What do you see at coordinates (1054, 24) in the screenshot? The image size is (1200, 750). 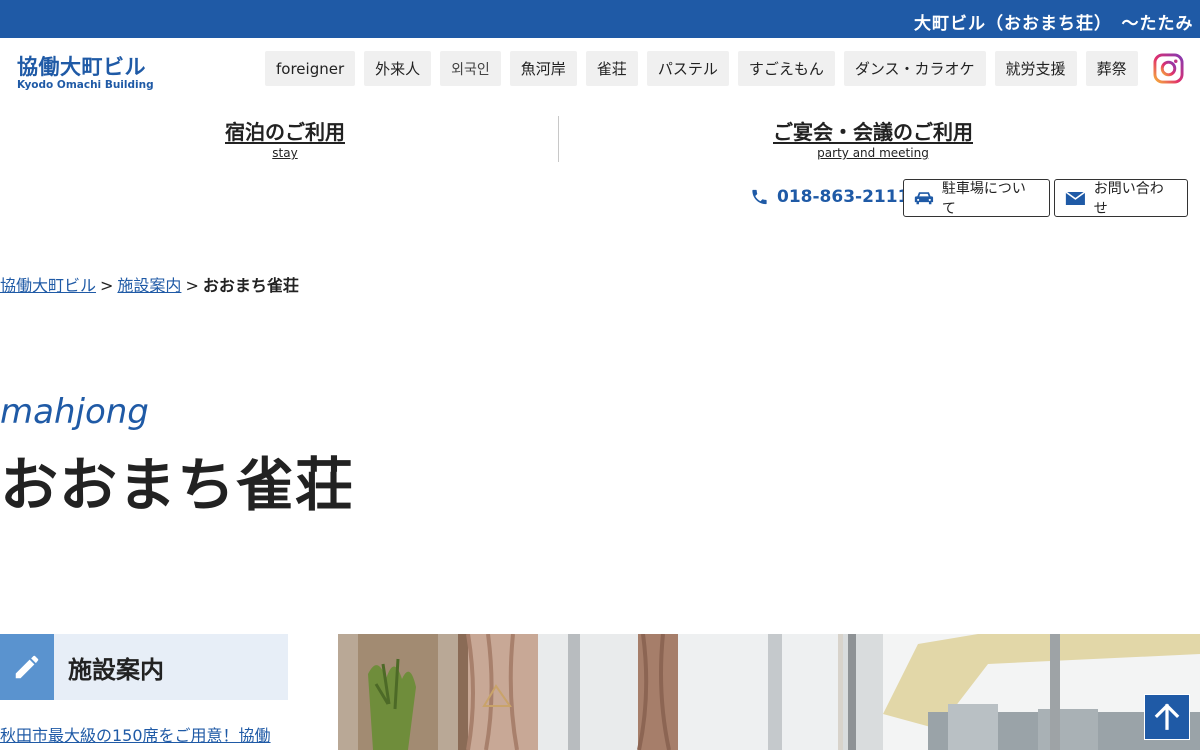 I see `announcement-text: 大町ビル（おおまち荘） 〜たたみ` at bounding box center [1054, 24].